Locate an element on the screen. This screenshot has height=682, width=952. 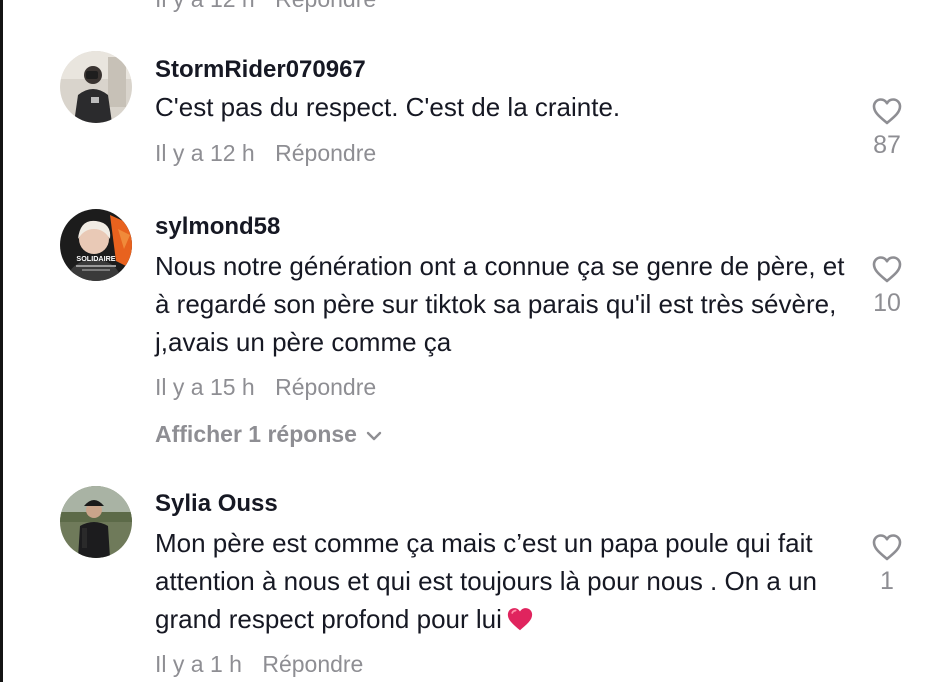
comment-time: Il y a 1 h is located at coordinates (198, 664).